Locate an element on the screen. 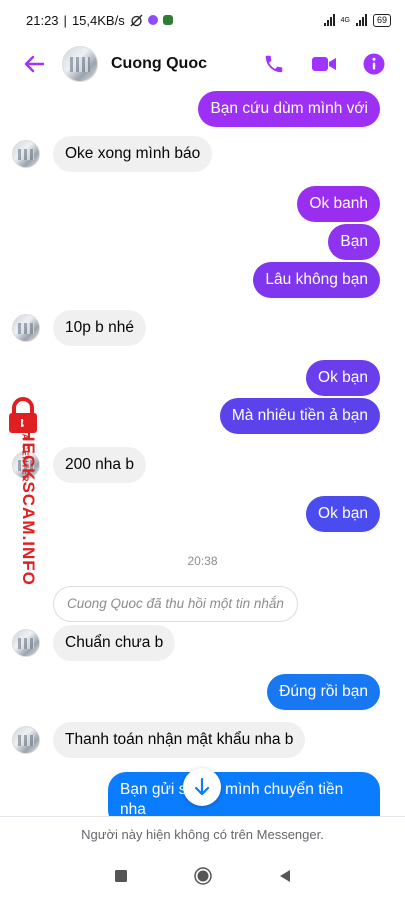 The image size is (405, 900). video-call-button is located at coordinates (324, 64).